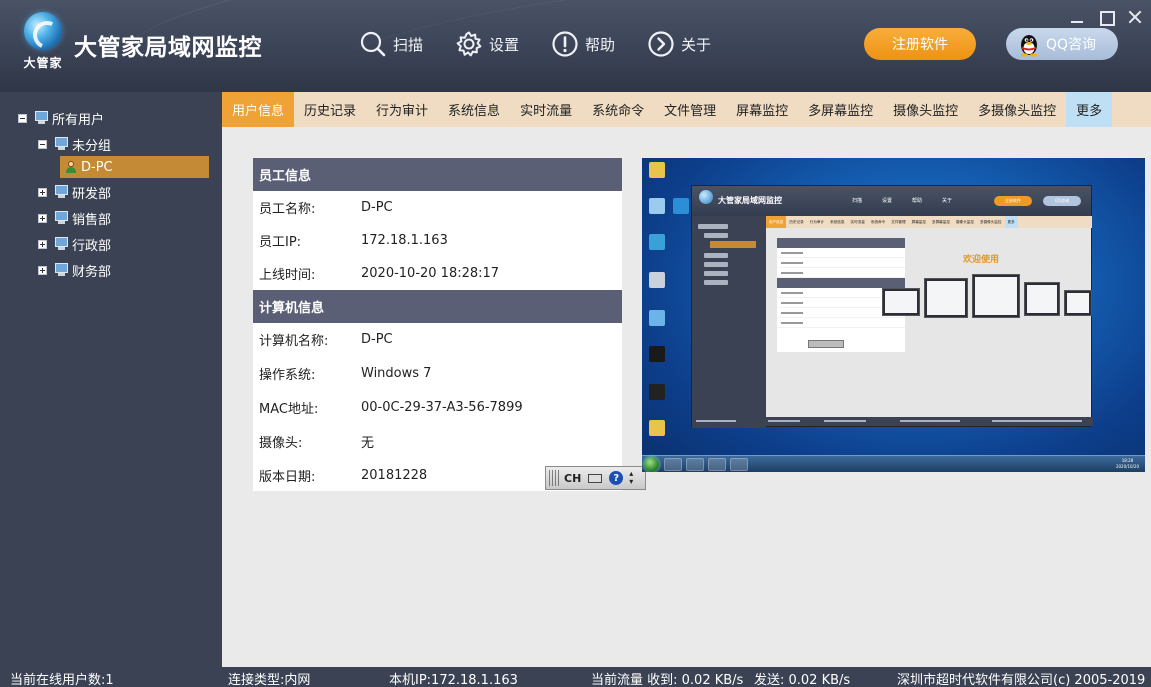  What do you see at coordinates (893, 463) in the screenshot?
I see `remote-taskbar: 18:28 2020/10/20` at bounding box center [893, 463].